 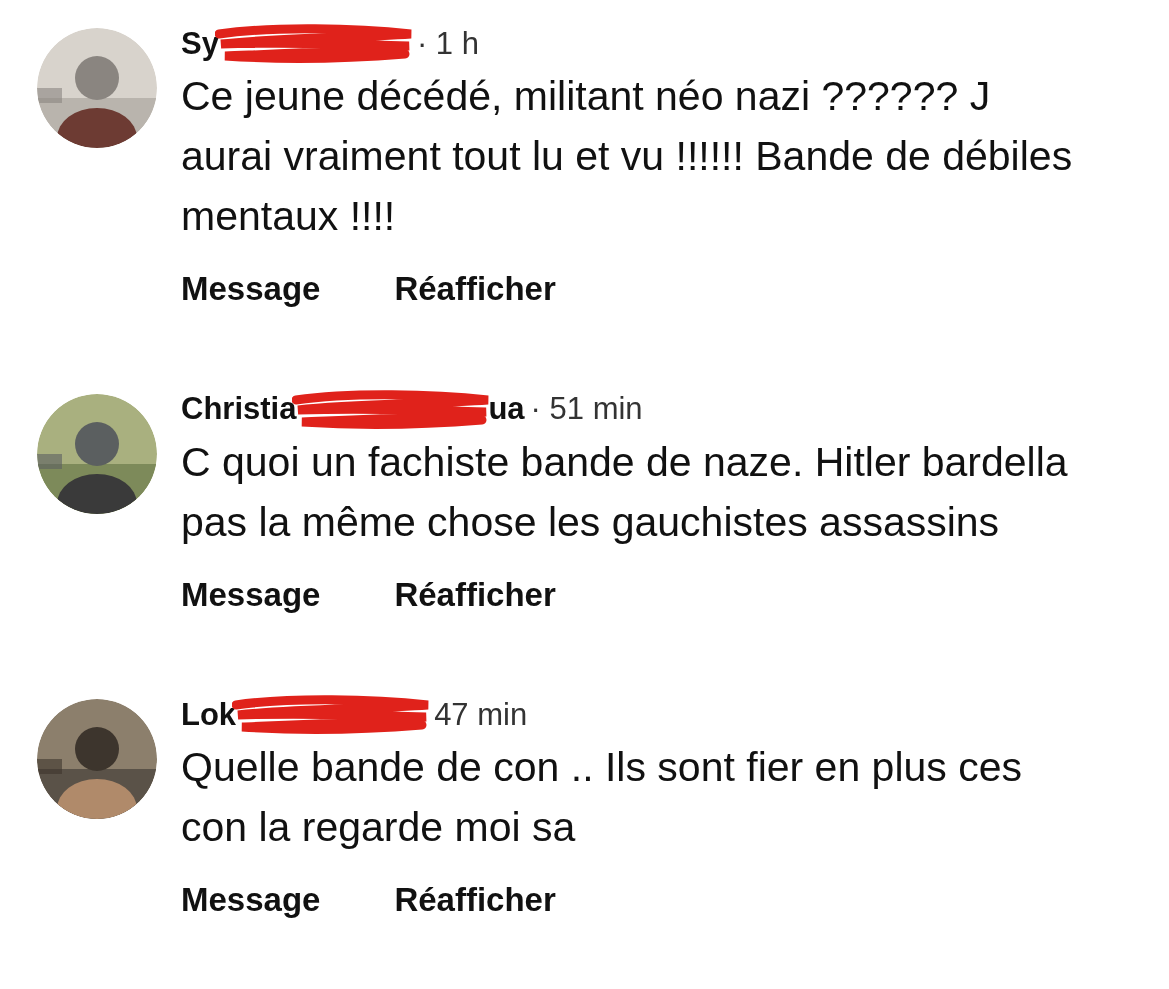 What do you see at coordinates (239, 409) in the screenshot?
I see `user-name: Christia` at bounding box center [239, 409].